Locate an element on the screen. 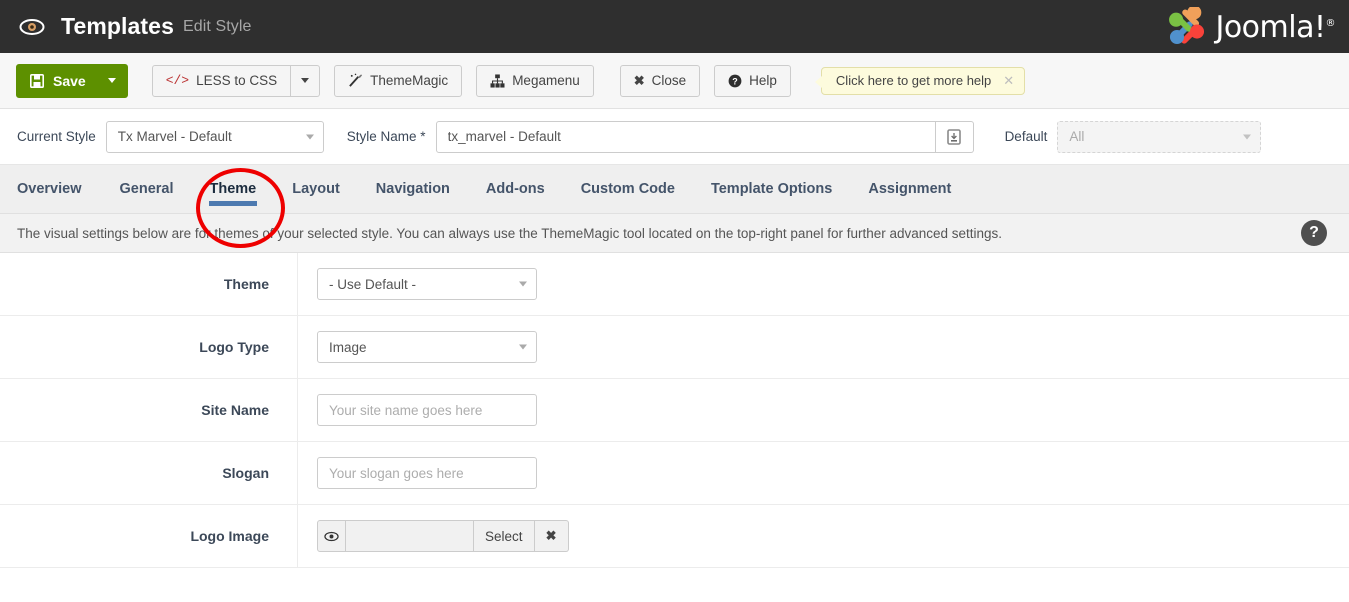 The height and width of the screenshot is (602, 1349). page-subtitle: Edit Style is located at coordinates (217, 26).